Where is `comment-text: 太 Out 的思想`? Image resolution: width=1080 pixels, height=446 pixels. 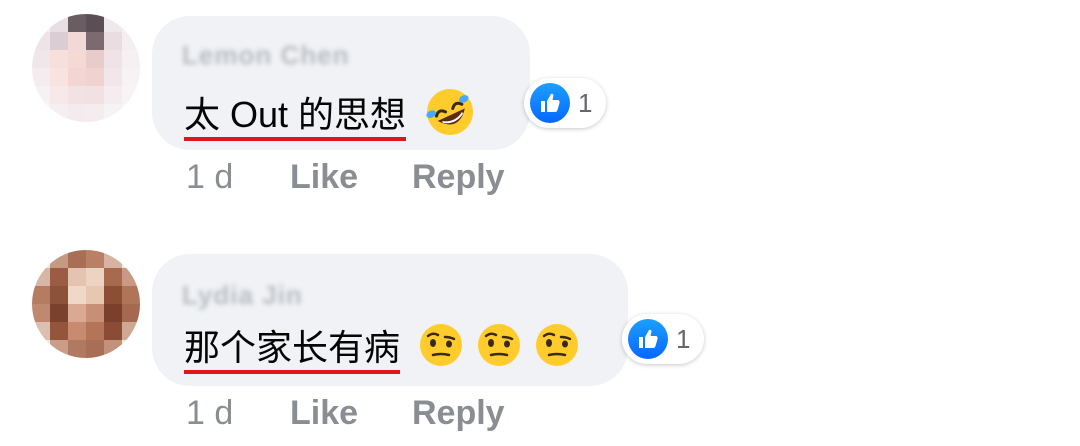 comment-text: 太 Out 的思想 is located at coordinates (330, 117).